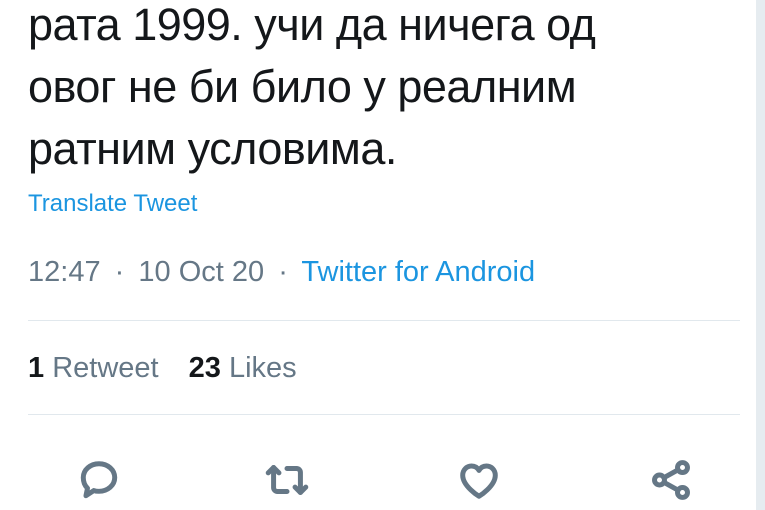 This screenshot has width=765, height=510. What do you see at coordinates (212, 148) in the screenshot?
I see `tweet-text-line: ратним условима.` at bounding box center [212, 148].